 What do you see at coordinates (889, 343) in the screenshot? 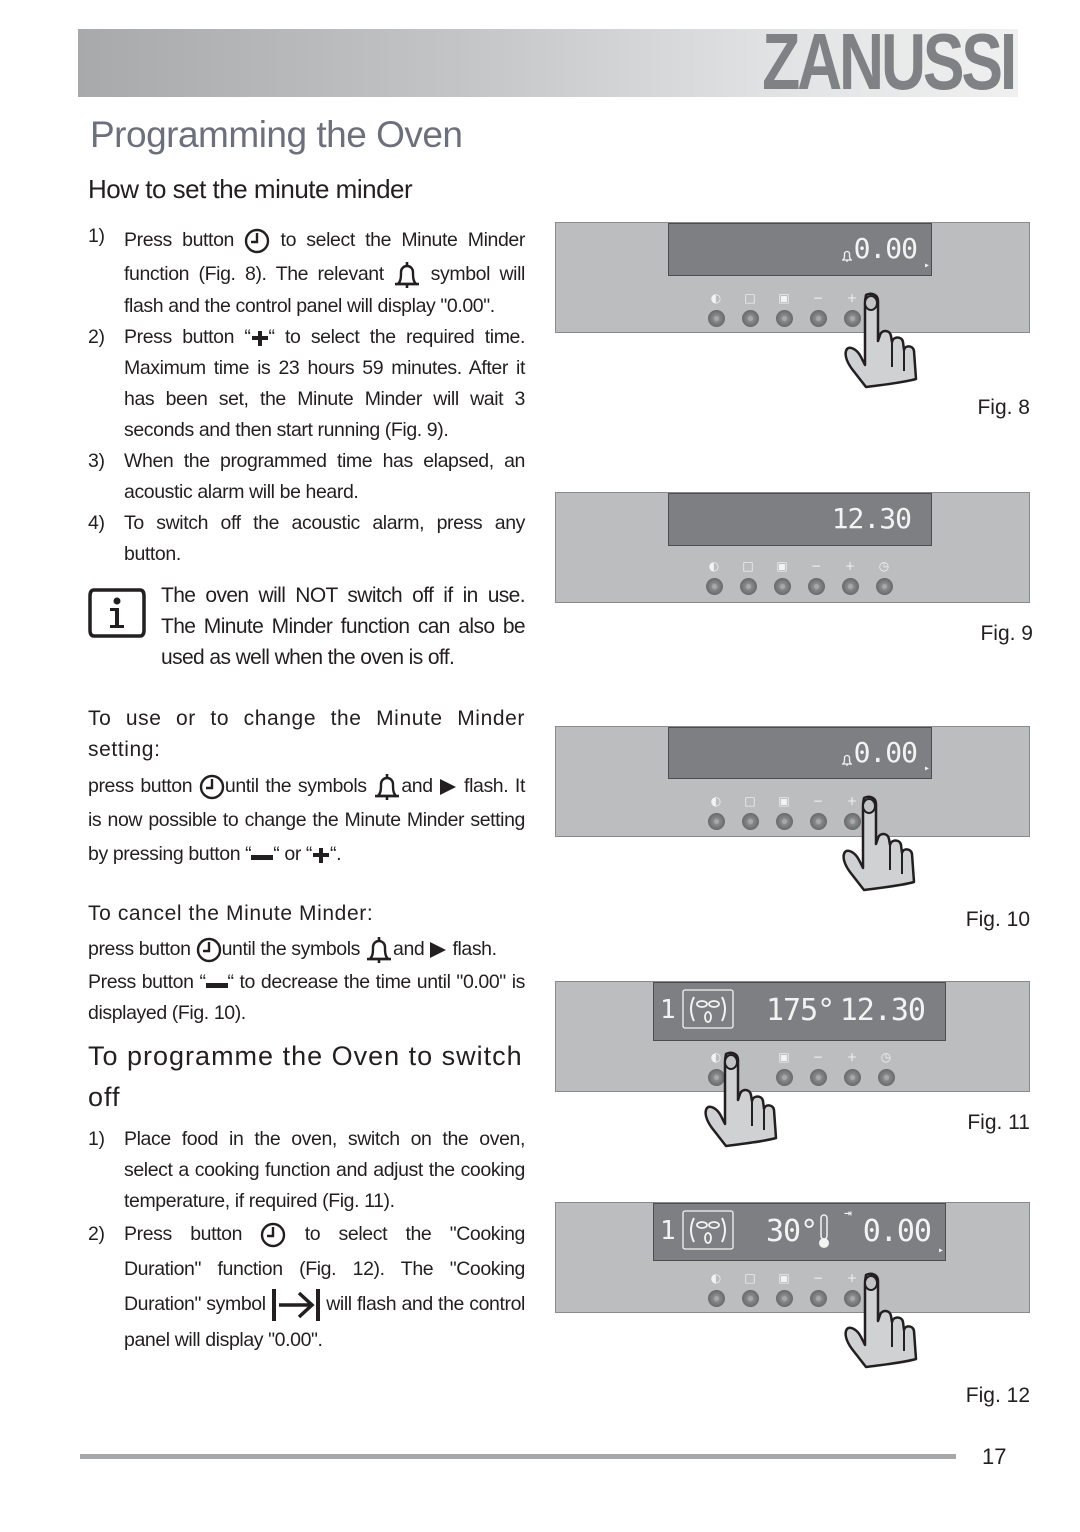
I see `pressing-hand-icon` at bounding box center [889, 343].